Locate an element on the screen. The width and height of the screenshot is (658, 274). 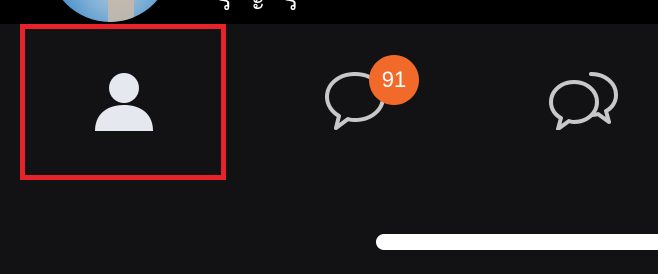
top-strip: ร ะ ร is located at coordinates (329, 12).